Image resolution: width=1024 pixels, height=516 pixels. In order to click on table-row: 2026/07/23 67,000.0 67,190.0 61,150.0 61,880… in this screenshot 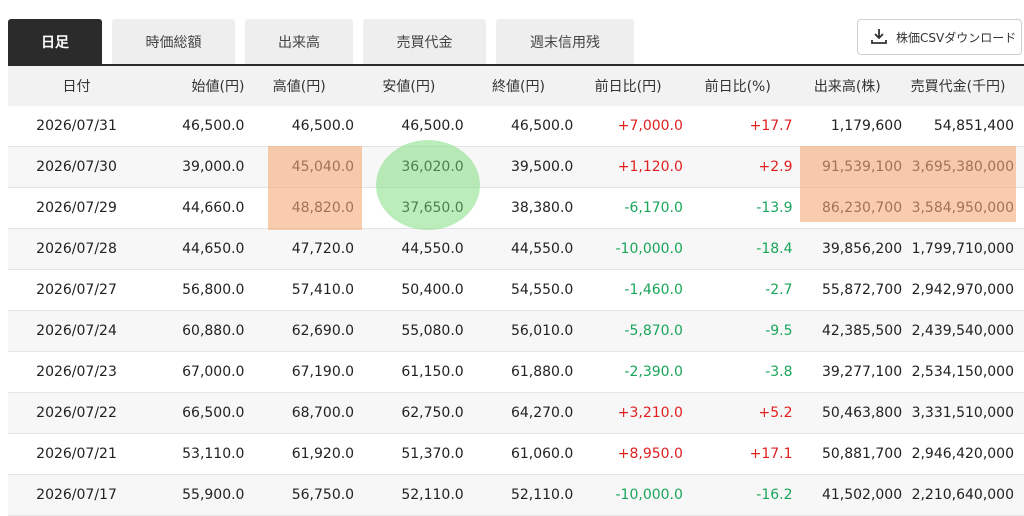, I will do `click(516, 372)`.